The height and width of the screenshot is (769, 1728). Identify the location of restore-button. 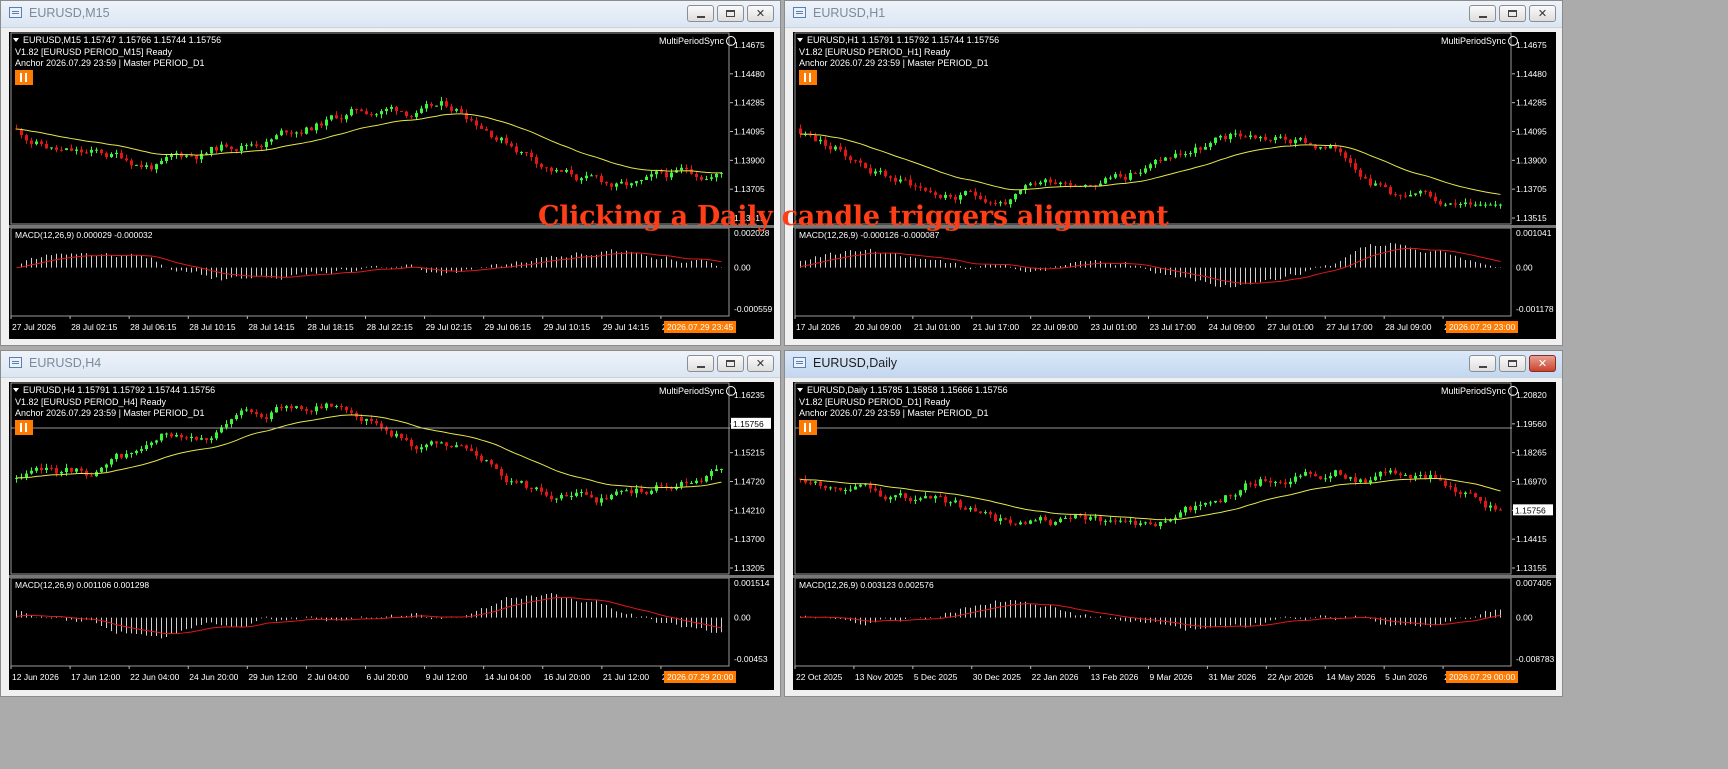
(1512, 363).